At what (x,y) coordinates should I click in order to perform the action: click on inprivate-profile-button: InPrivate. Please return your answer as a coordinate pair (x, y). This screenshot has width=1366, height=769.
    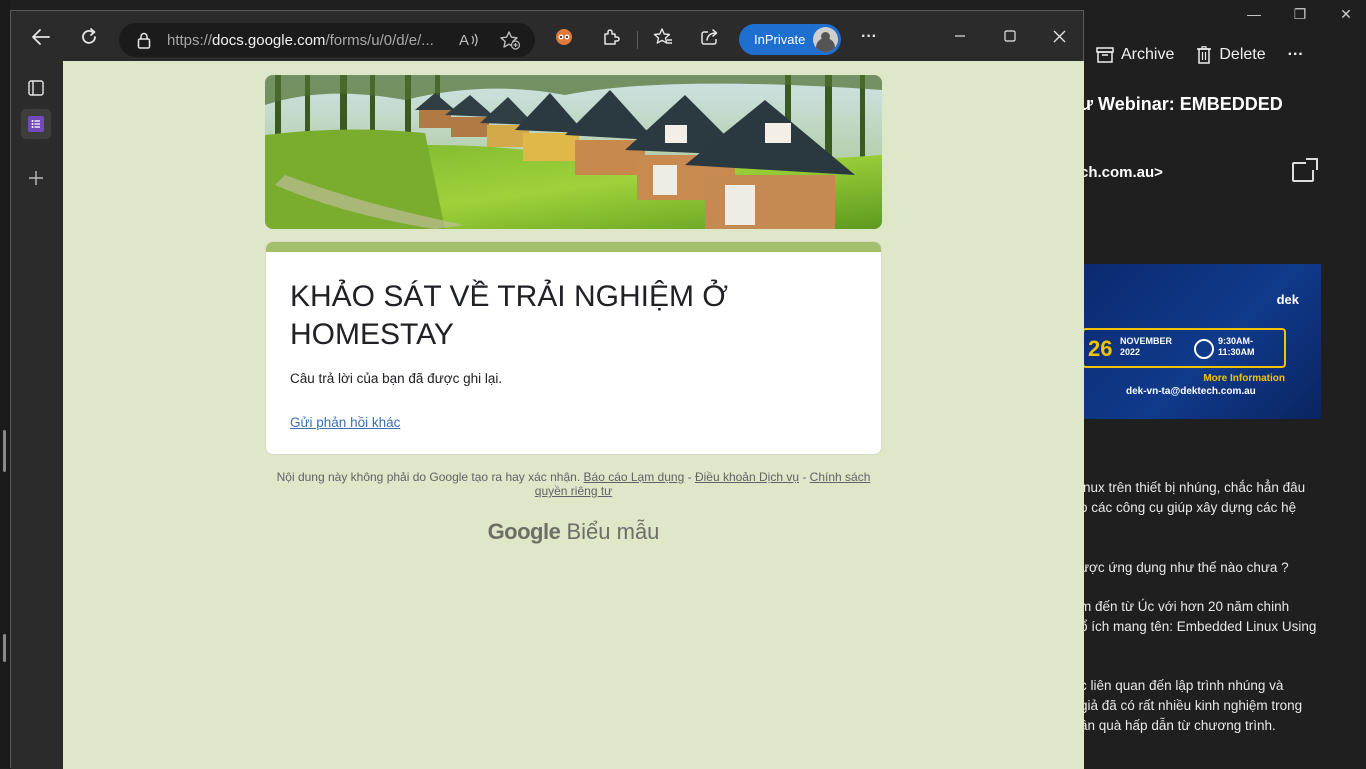
    Looking at the image, I should click on (790, 39).